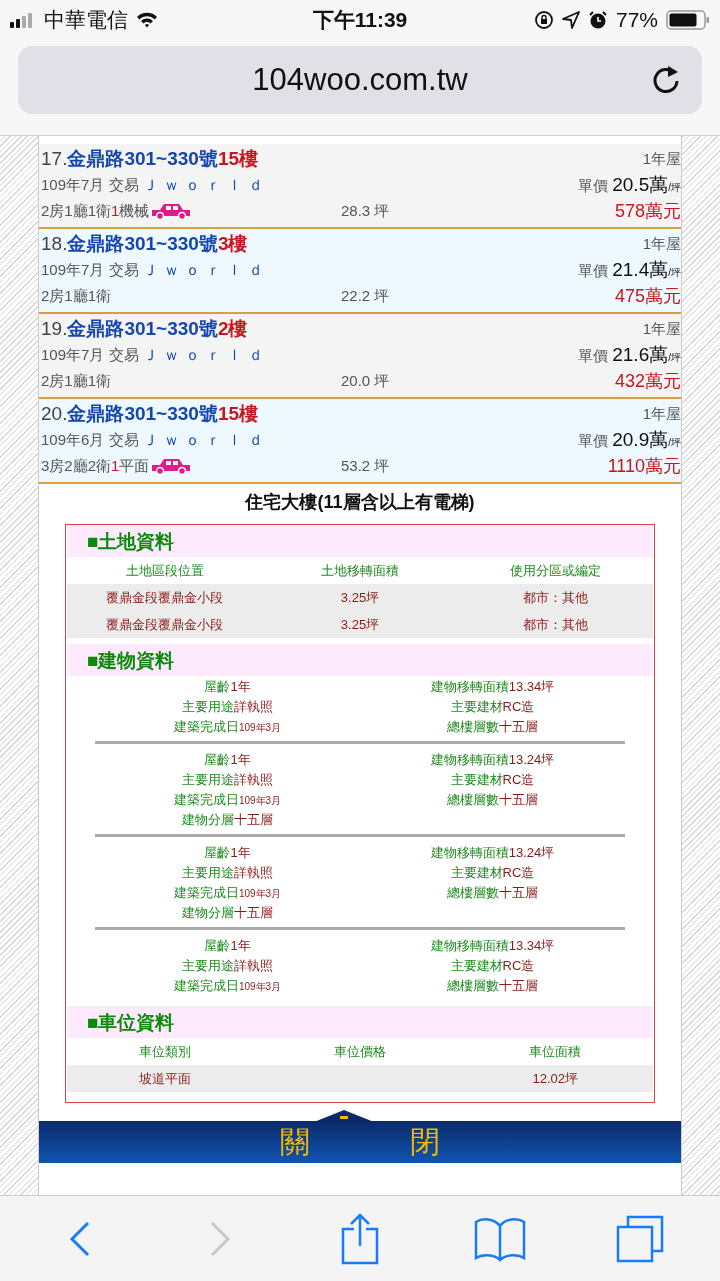 This screenshot has height=1281, width=720. What do you see at coordinates (86, 20) in the screenshot?
I see `carrier-name: 中華電信` at bounding box center [86, 20].